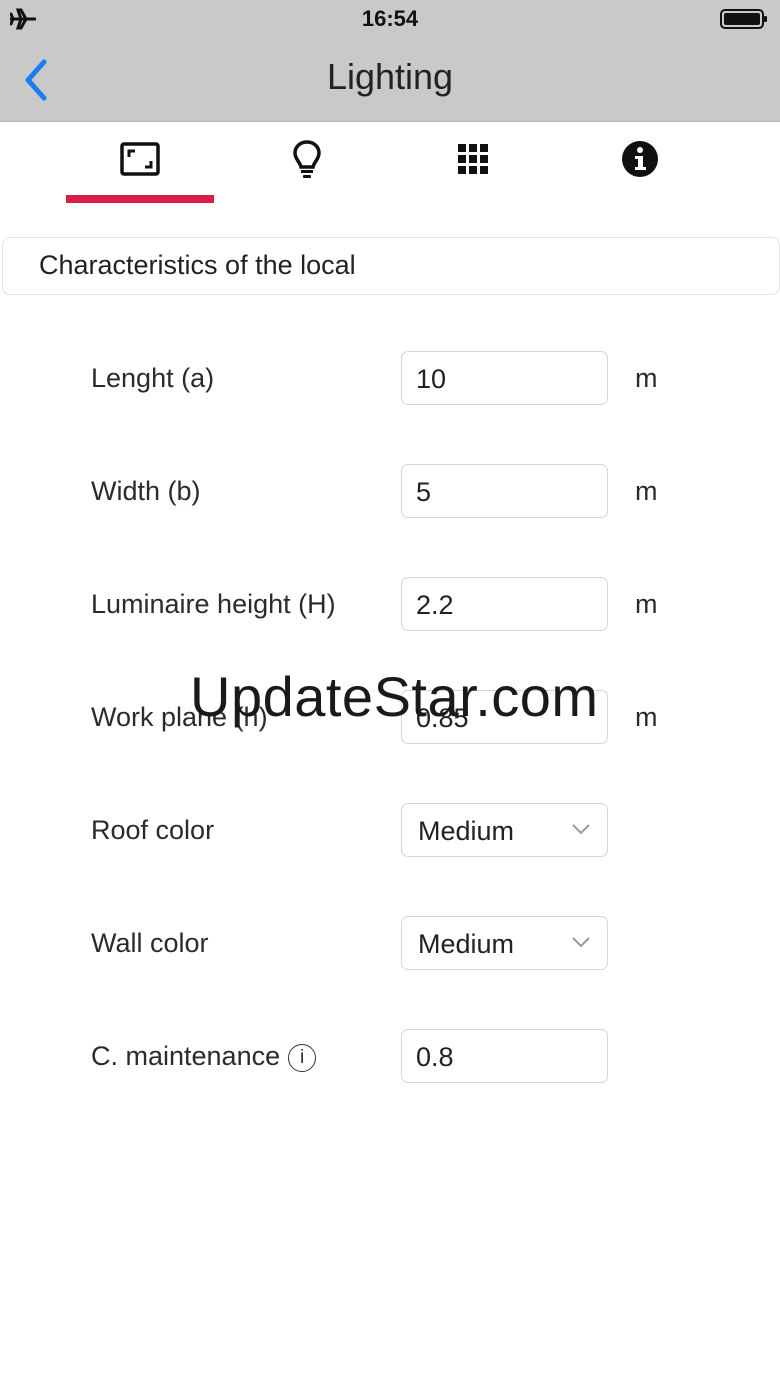 Image resolution: width=780 pixels, height=1387 pixels. What do you see at coordinates (153, 830) in the screenshot?
I see `roof-color-label: Roof color` at bounding box center [153, 830].